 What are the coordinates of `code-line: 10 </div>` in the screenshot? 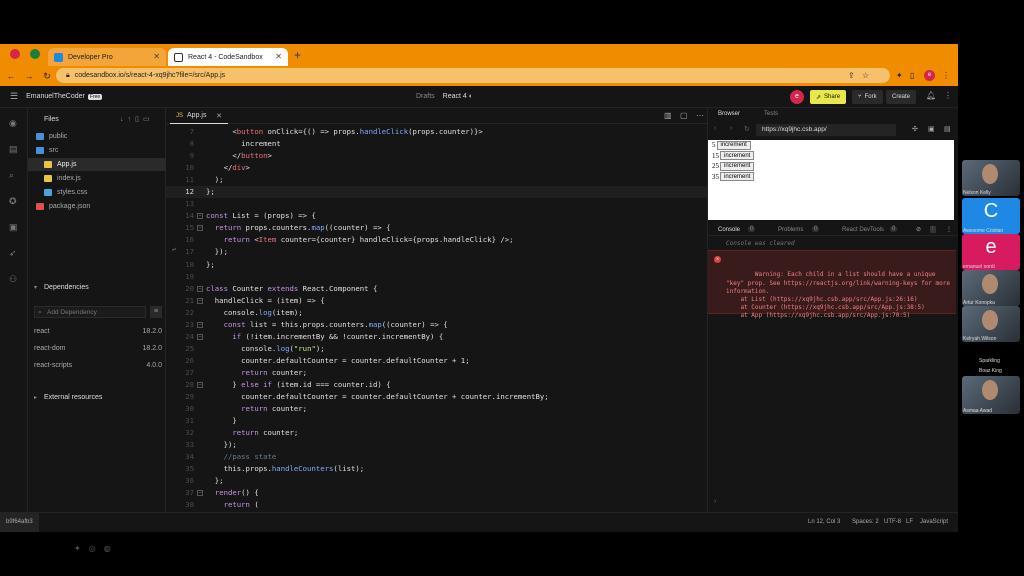 It's located at (436, 168).